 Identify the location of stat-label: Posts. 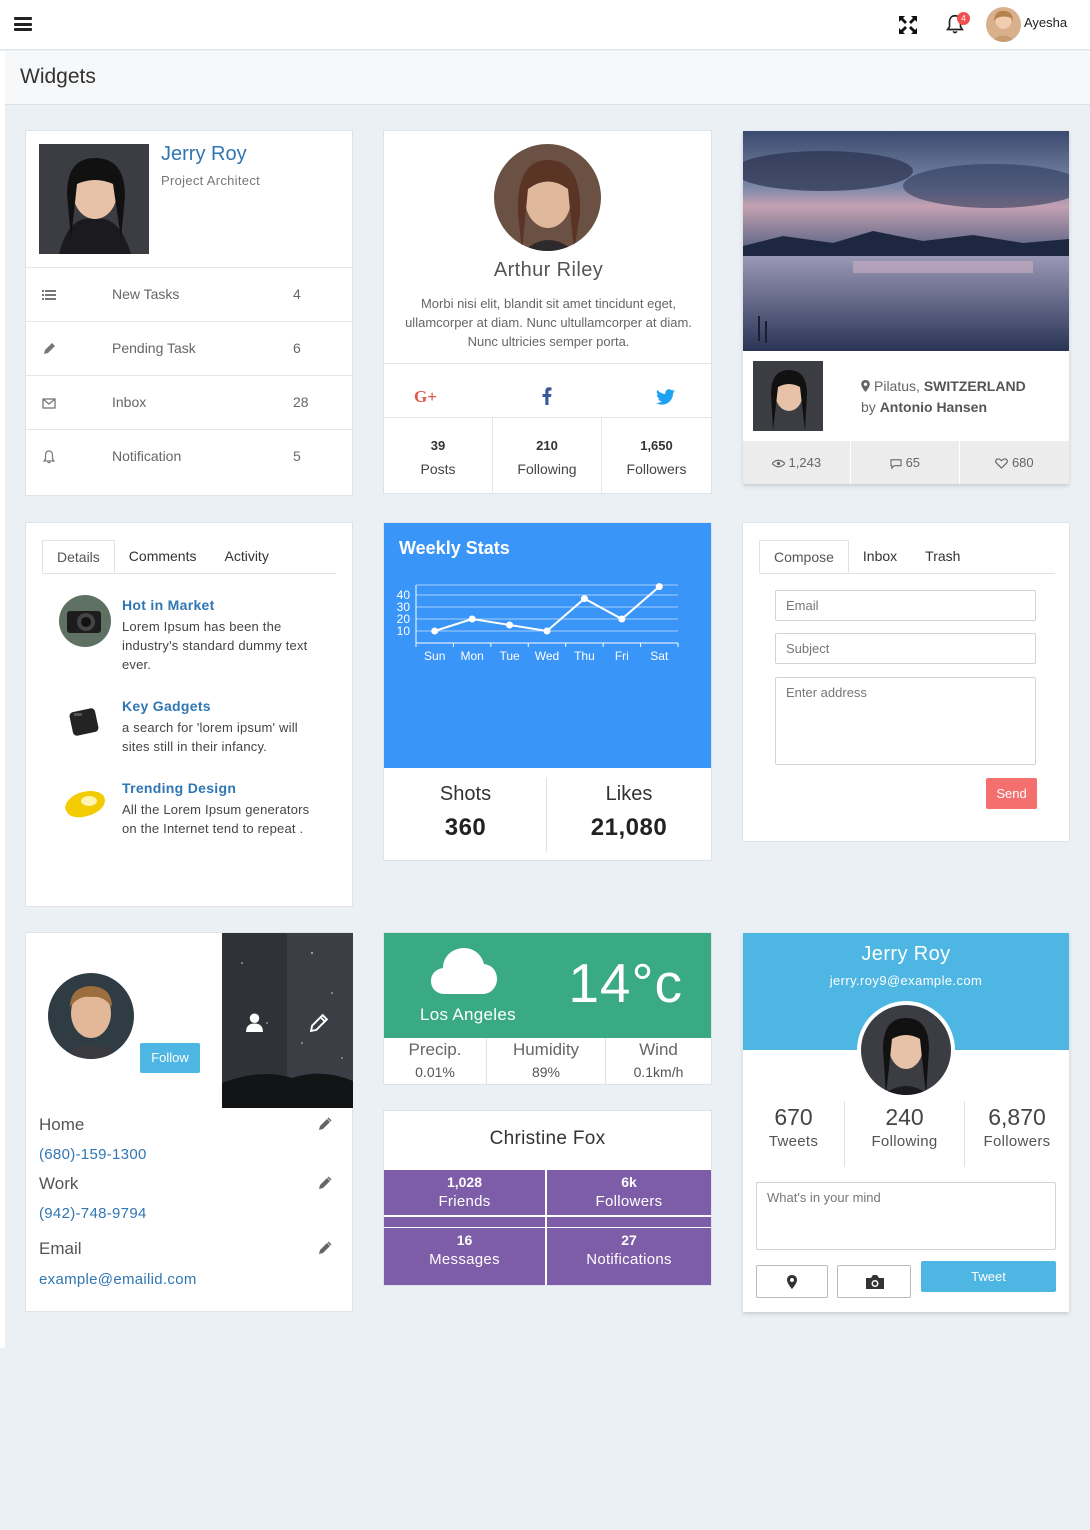
(438, 469).